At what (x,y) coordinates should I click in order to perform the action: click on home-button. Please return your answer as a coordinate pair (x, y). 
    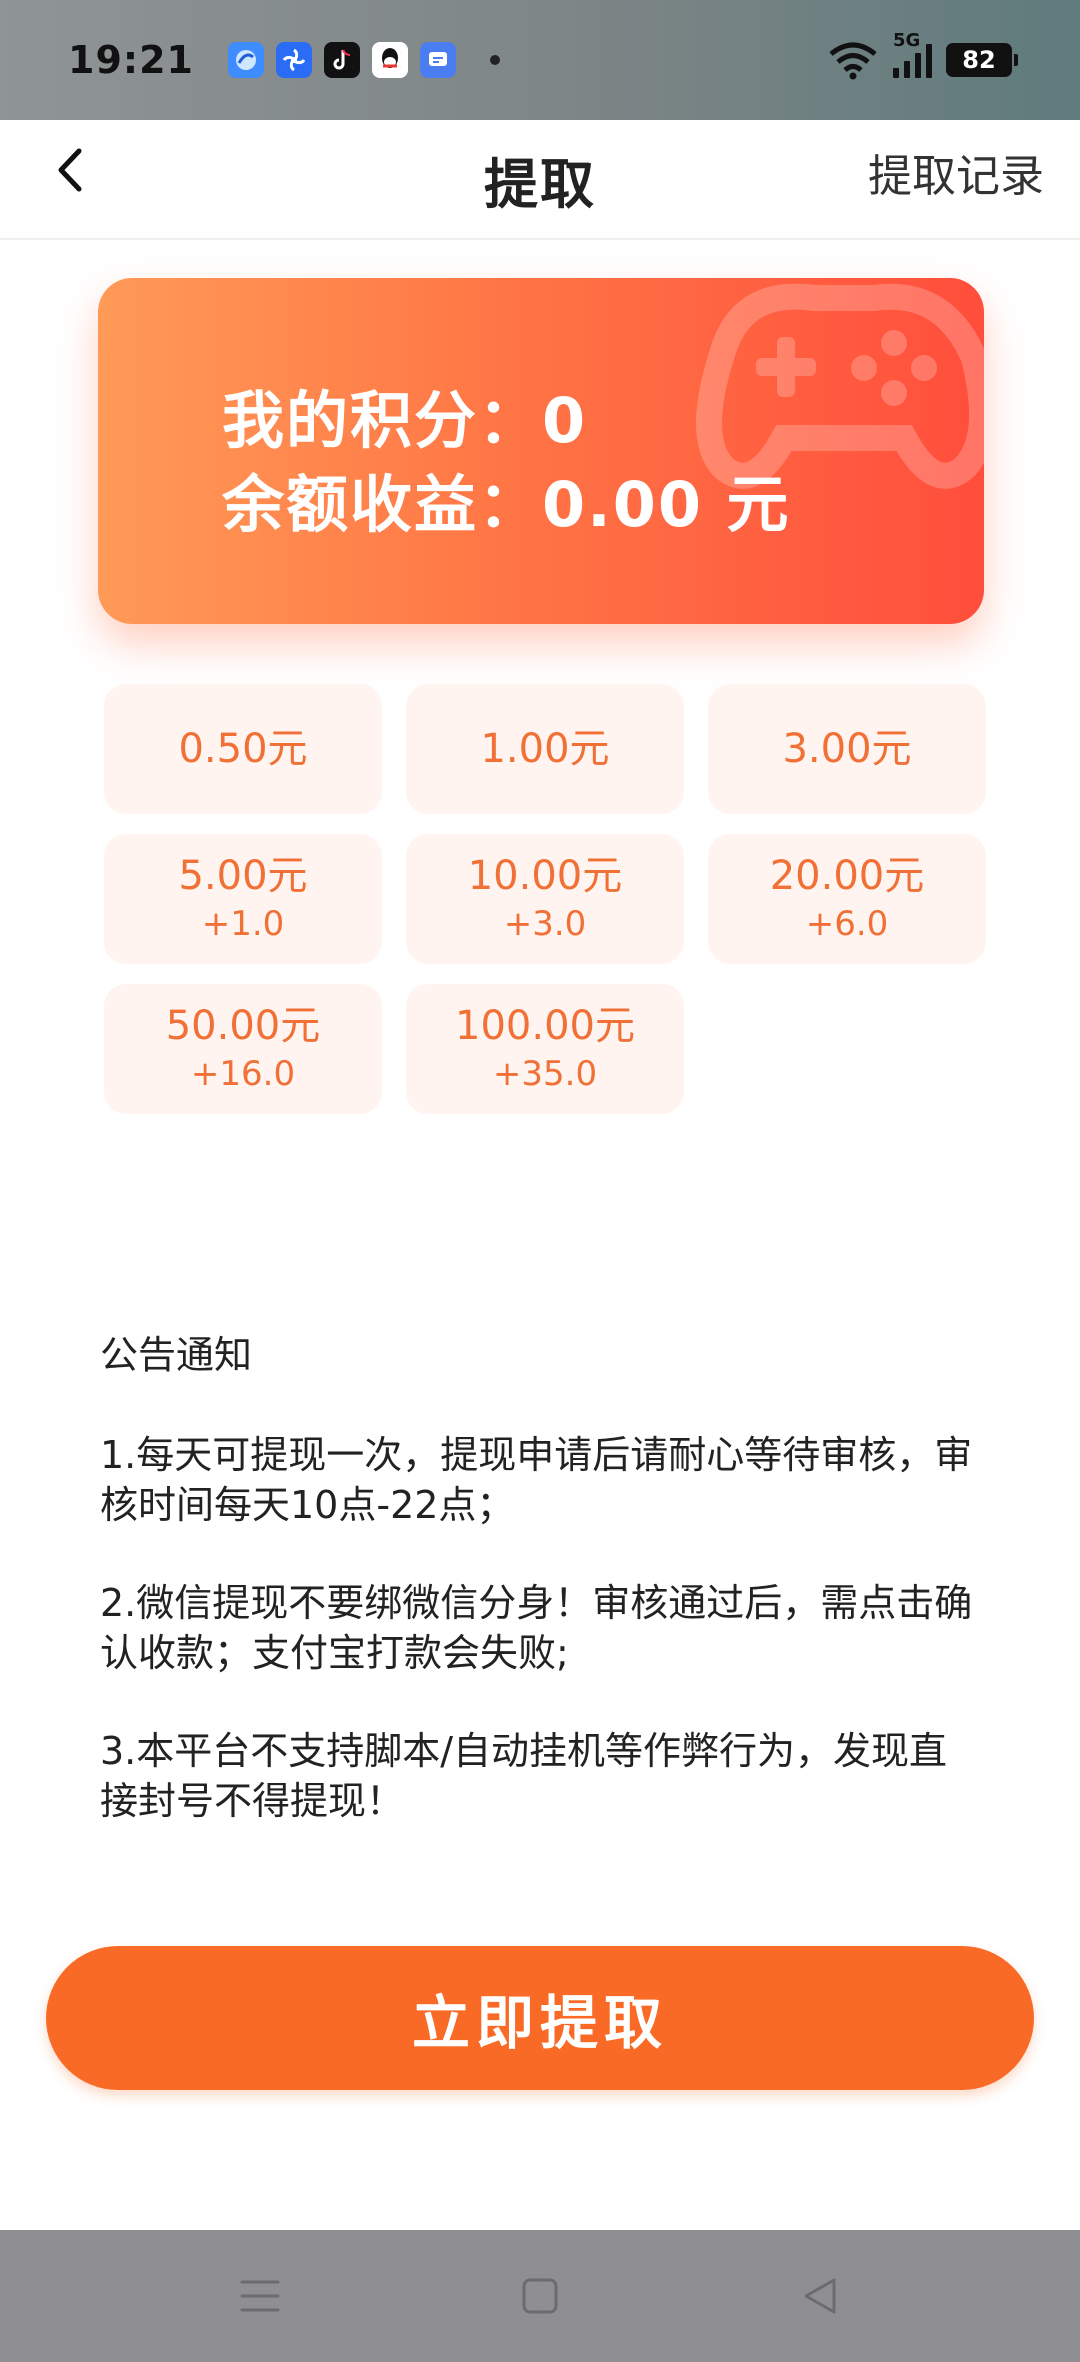
    Looking at the image, I should click on (540, 2296).